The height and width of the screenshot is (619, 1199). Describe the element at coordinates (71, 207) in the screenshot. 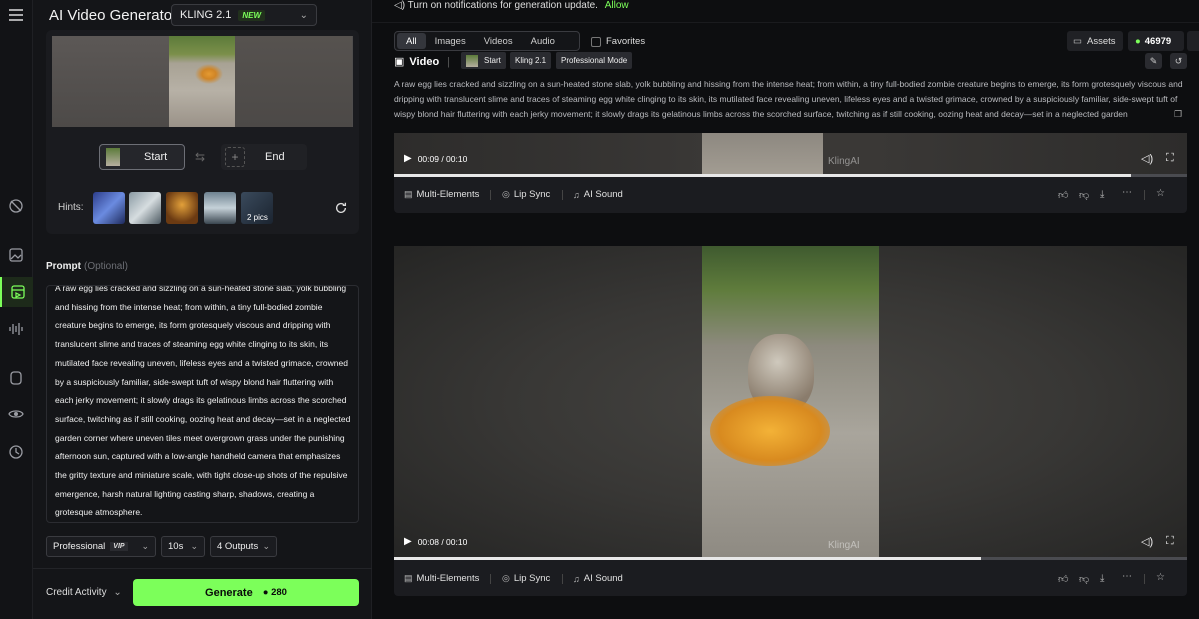

I see `hints-label: Hints:` at that location.